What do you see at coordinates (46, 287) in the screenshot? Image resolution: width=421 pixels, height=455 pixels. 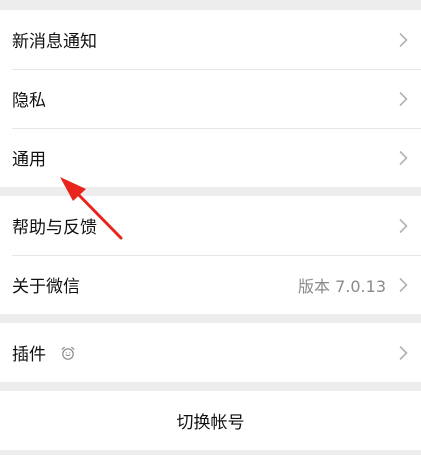 I see `settings-item-label: 关于微信` at bounding box center [46, 287].